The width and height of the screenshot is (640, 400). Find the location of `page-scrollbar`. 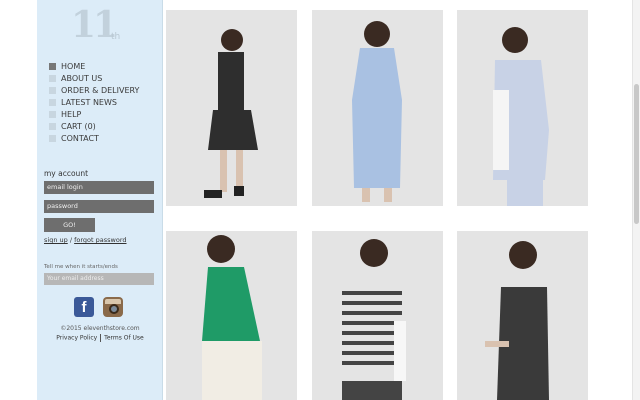

page-scrollbar is located at coordinates (636, 200).